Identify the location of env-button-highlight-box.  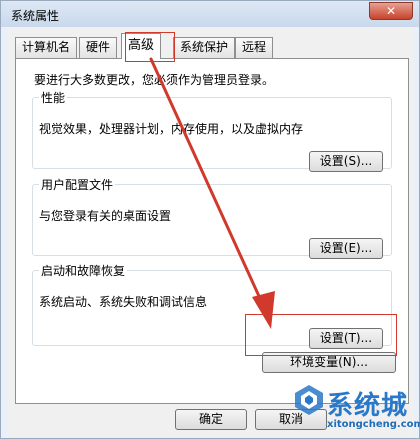
(321, 335).